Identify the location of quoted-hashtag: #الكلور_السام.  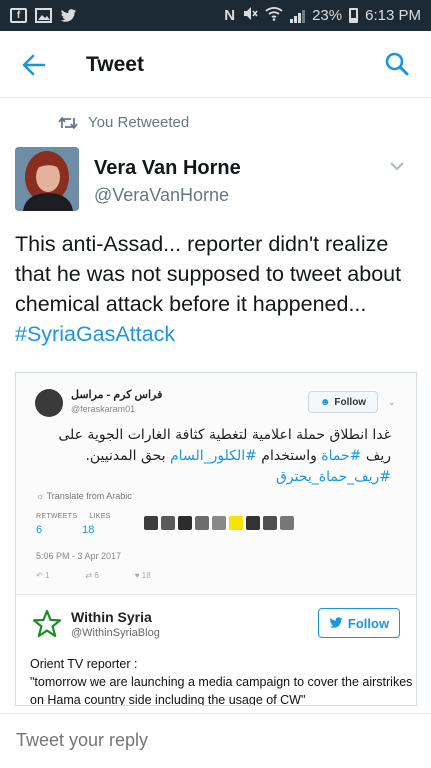
(213, 456).